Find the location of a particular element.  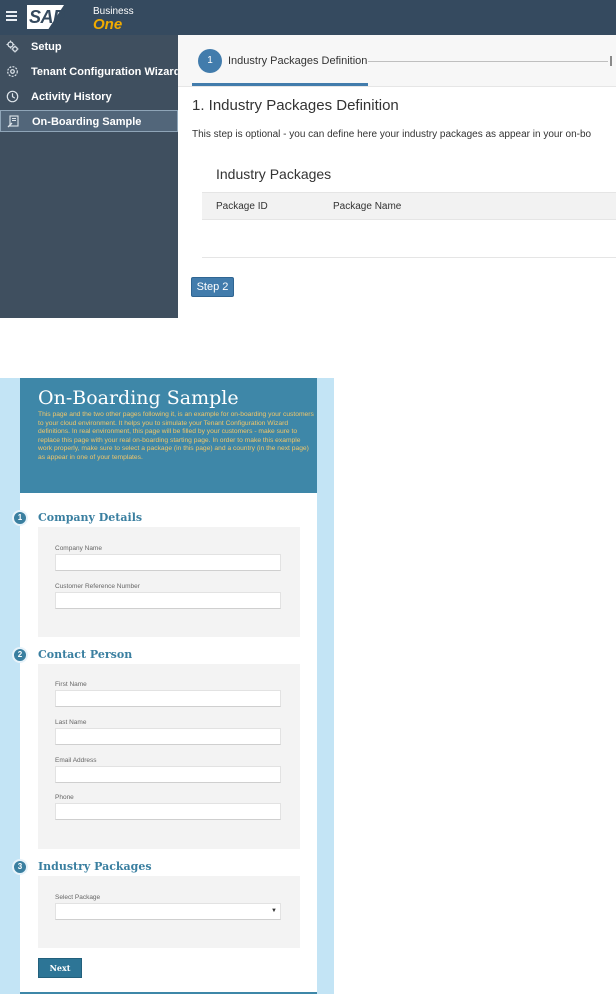

table-header-row: Package ID Package Name is located at coordinates (409, 206).